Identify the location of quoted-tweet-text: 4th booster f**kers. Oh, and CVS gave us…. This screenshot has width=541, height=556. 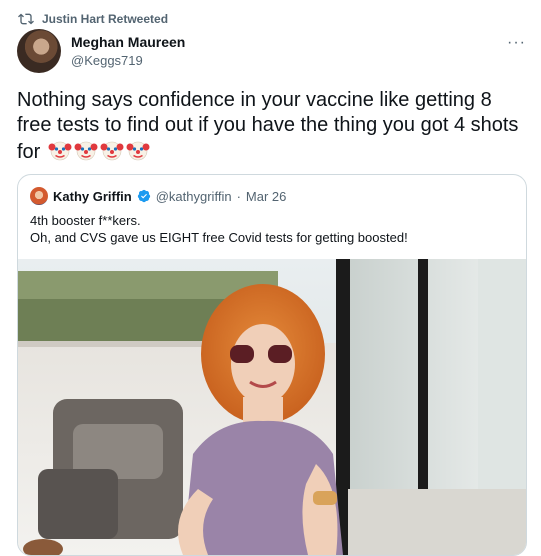
(219, 229).